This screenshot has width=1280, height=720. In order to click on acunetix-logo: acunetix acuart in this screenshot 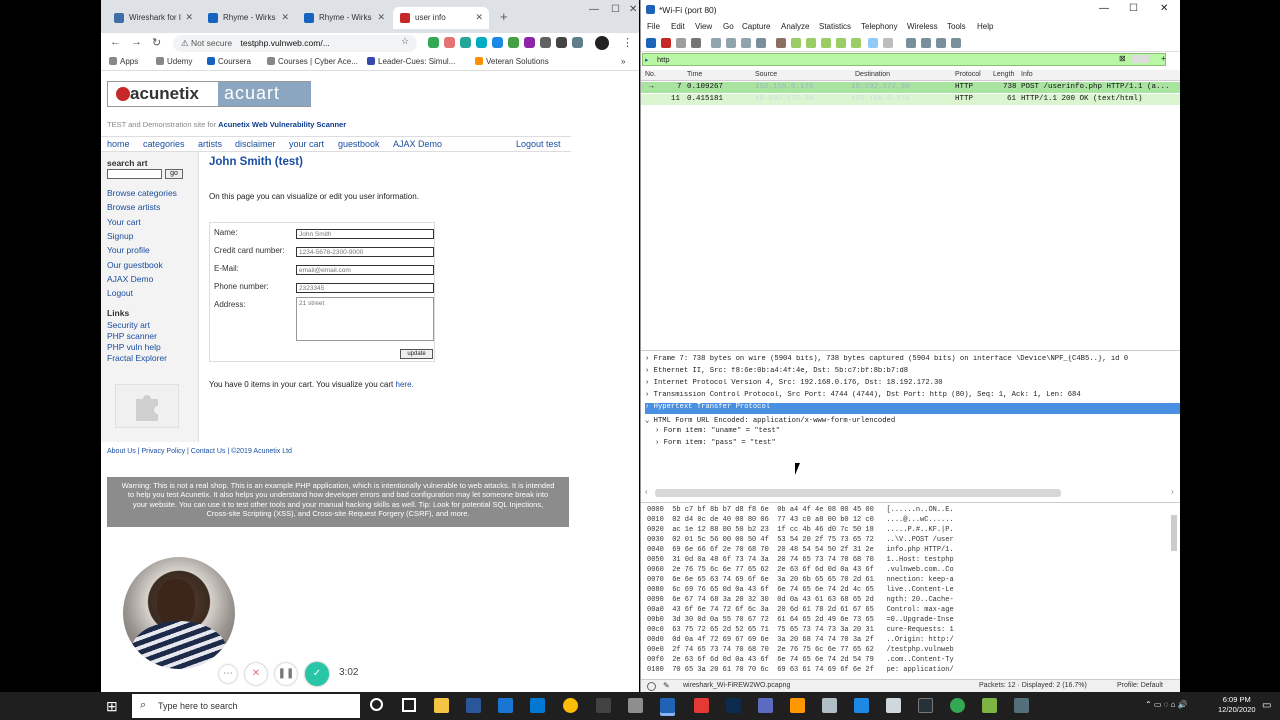, I will do `click(209, 94)`.